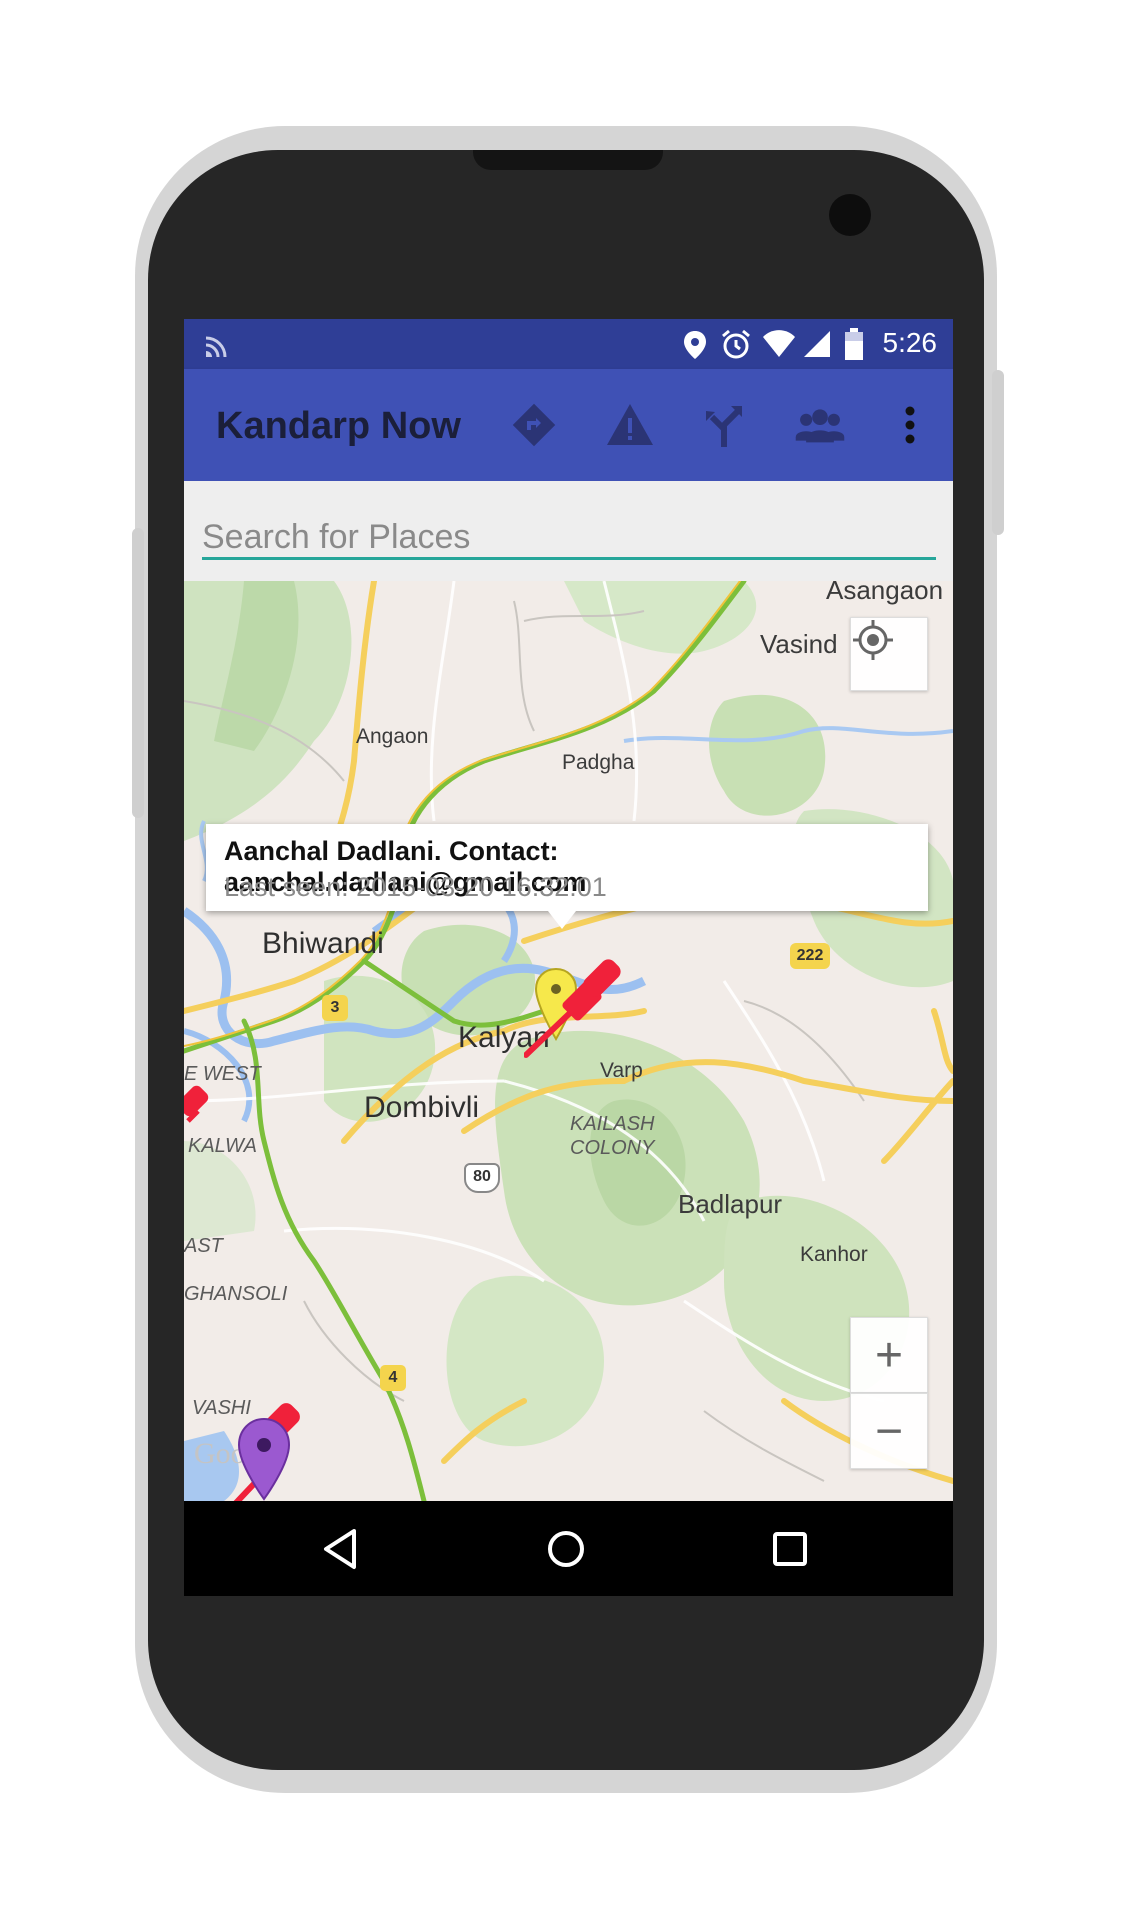 The image size is (1140, 1920). I want to click on directions-icon, so click(534, 425).